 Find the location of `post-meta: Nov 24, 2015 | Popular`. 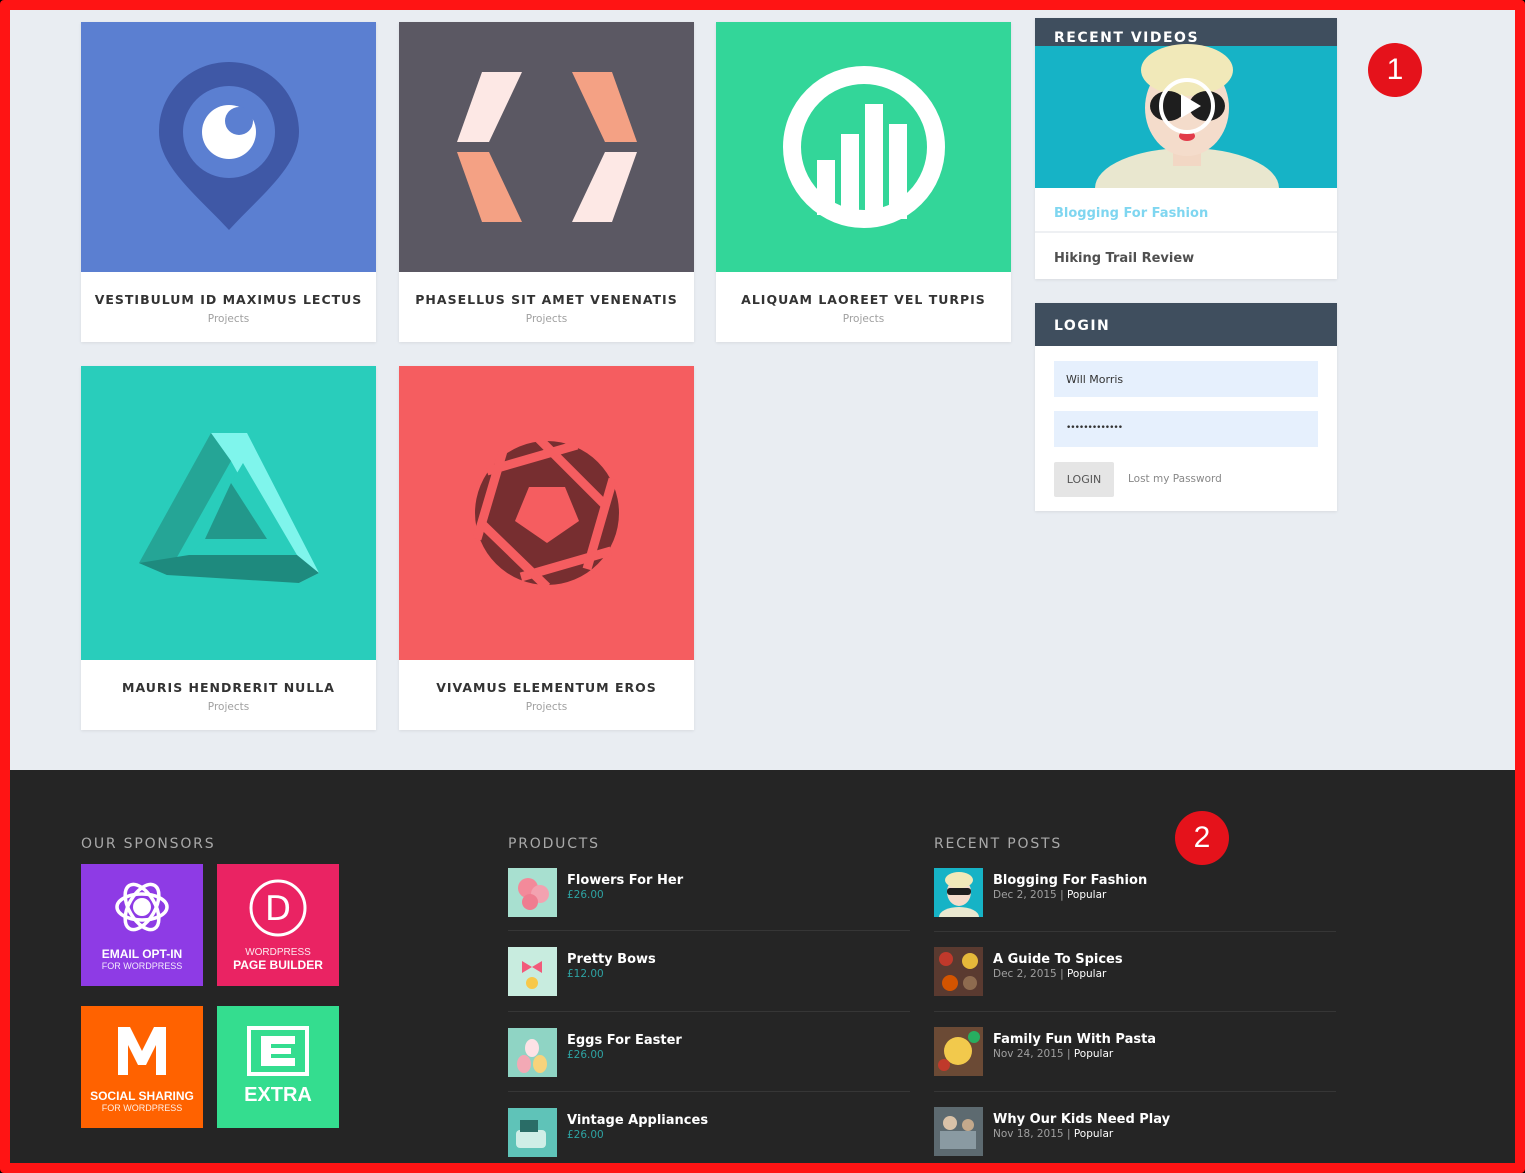

post-meta: Nov 24, 2015 | Popular is located at coordinates (1053, 1054).